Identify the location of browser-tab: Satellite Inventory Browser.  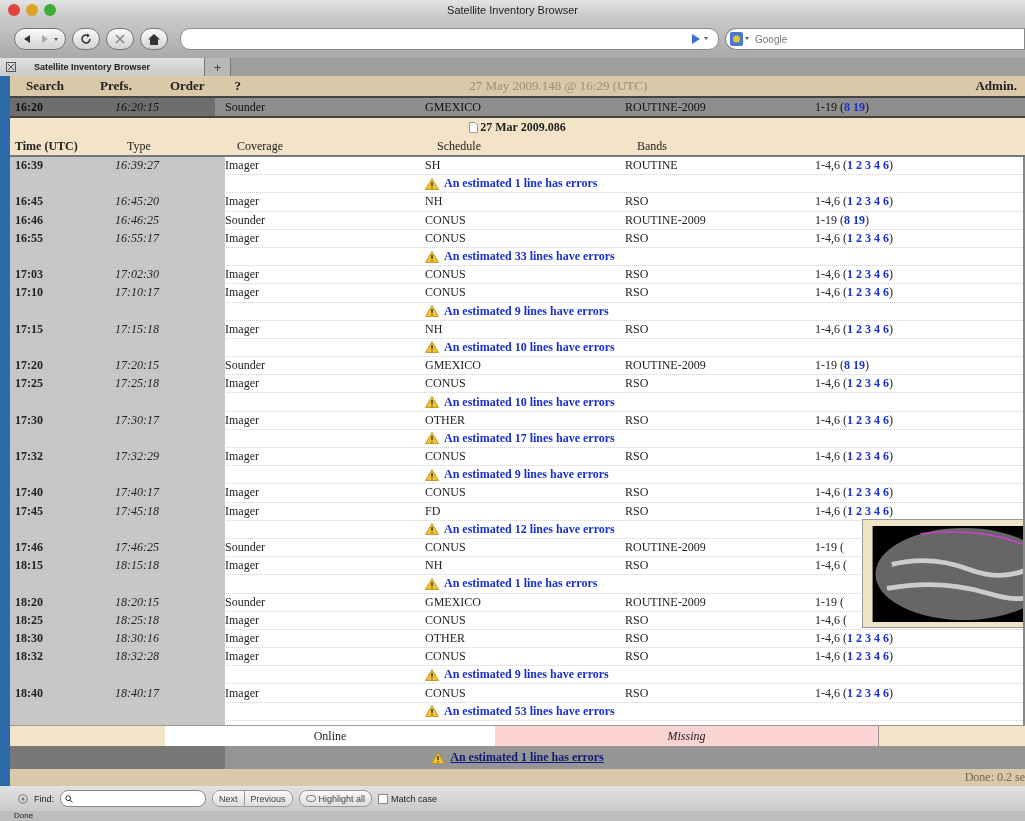
(102, 67).